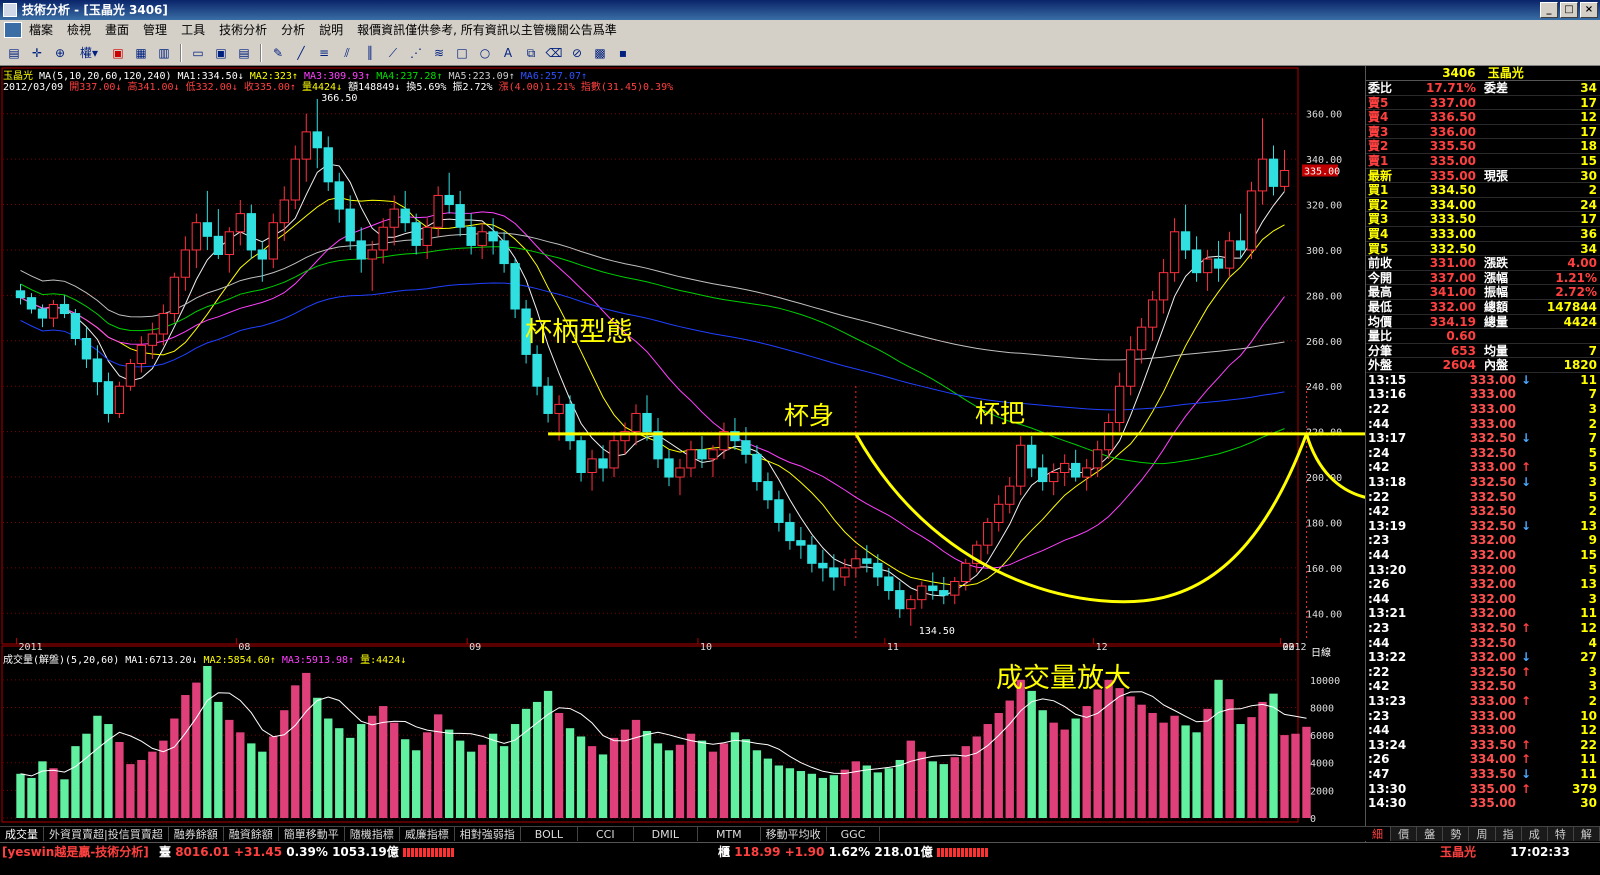 This screenshot has width=1600, height=875. Describe the element at coordinates (324, 52) in the screenshot. I see `hline-icon: ≡` at that location.